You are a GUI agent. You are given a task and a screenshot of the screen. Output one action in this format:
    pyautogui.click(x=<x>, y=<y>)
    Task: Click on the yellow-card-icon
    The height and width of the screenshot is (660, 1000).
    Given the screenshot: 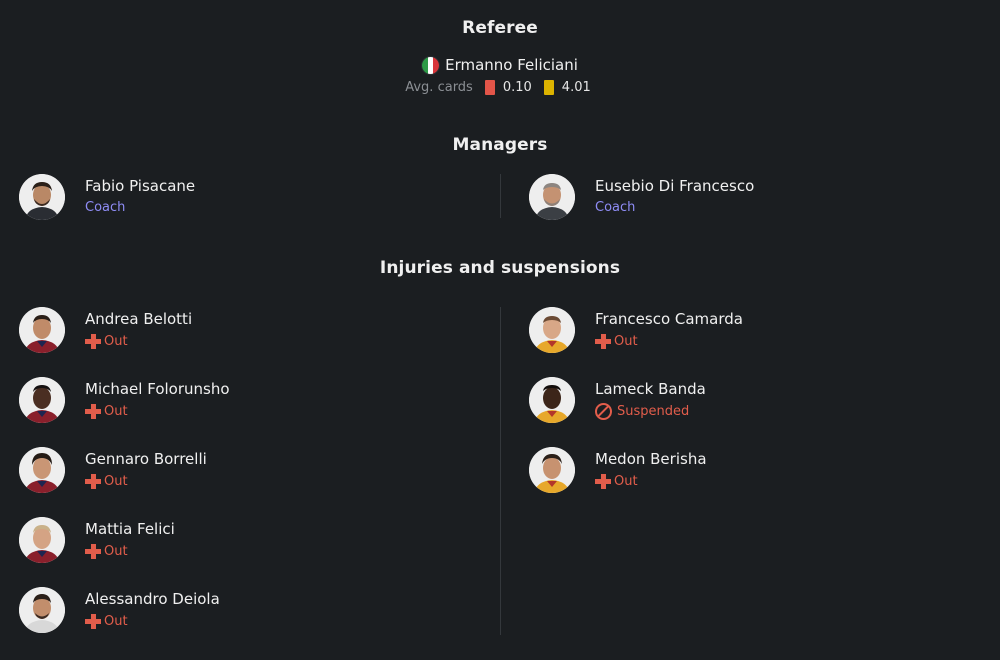 What is the action you would take?
    pyautogui.click(x=548, y=87)
    